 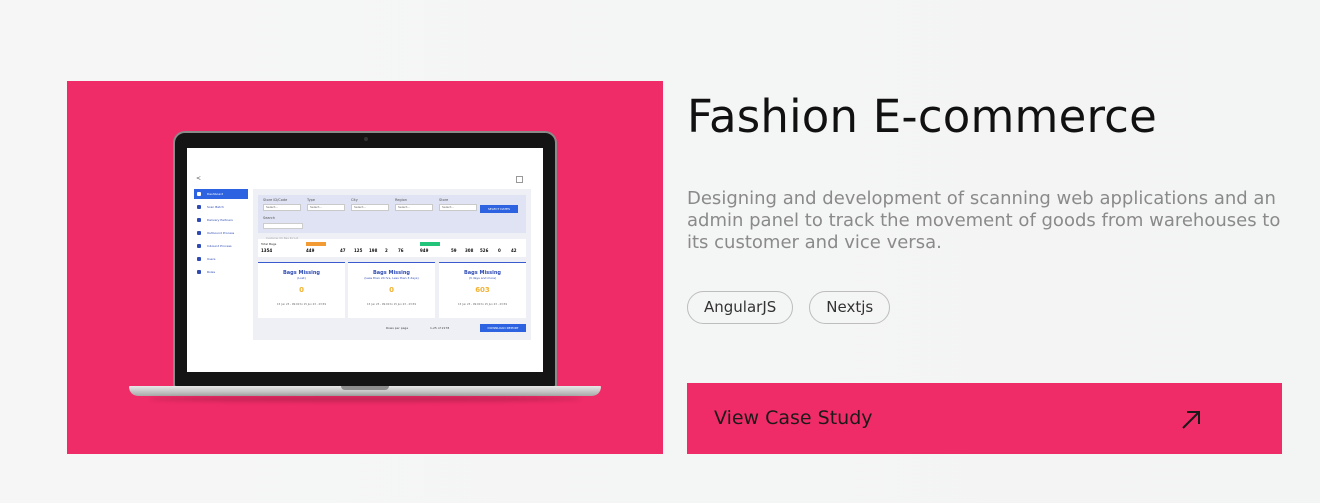 I want to click on search-input: Customer ID/ Bag ID/ Lot, so click(x=283, y=231).